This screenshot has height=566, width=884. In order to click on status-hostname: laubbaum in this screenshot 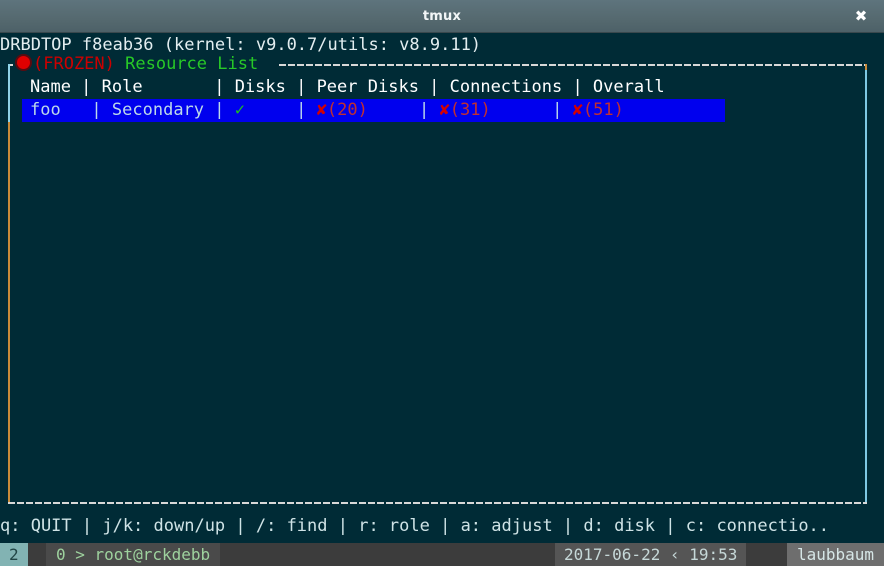, I will do `click(835, 554)`.